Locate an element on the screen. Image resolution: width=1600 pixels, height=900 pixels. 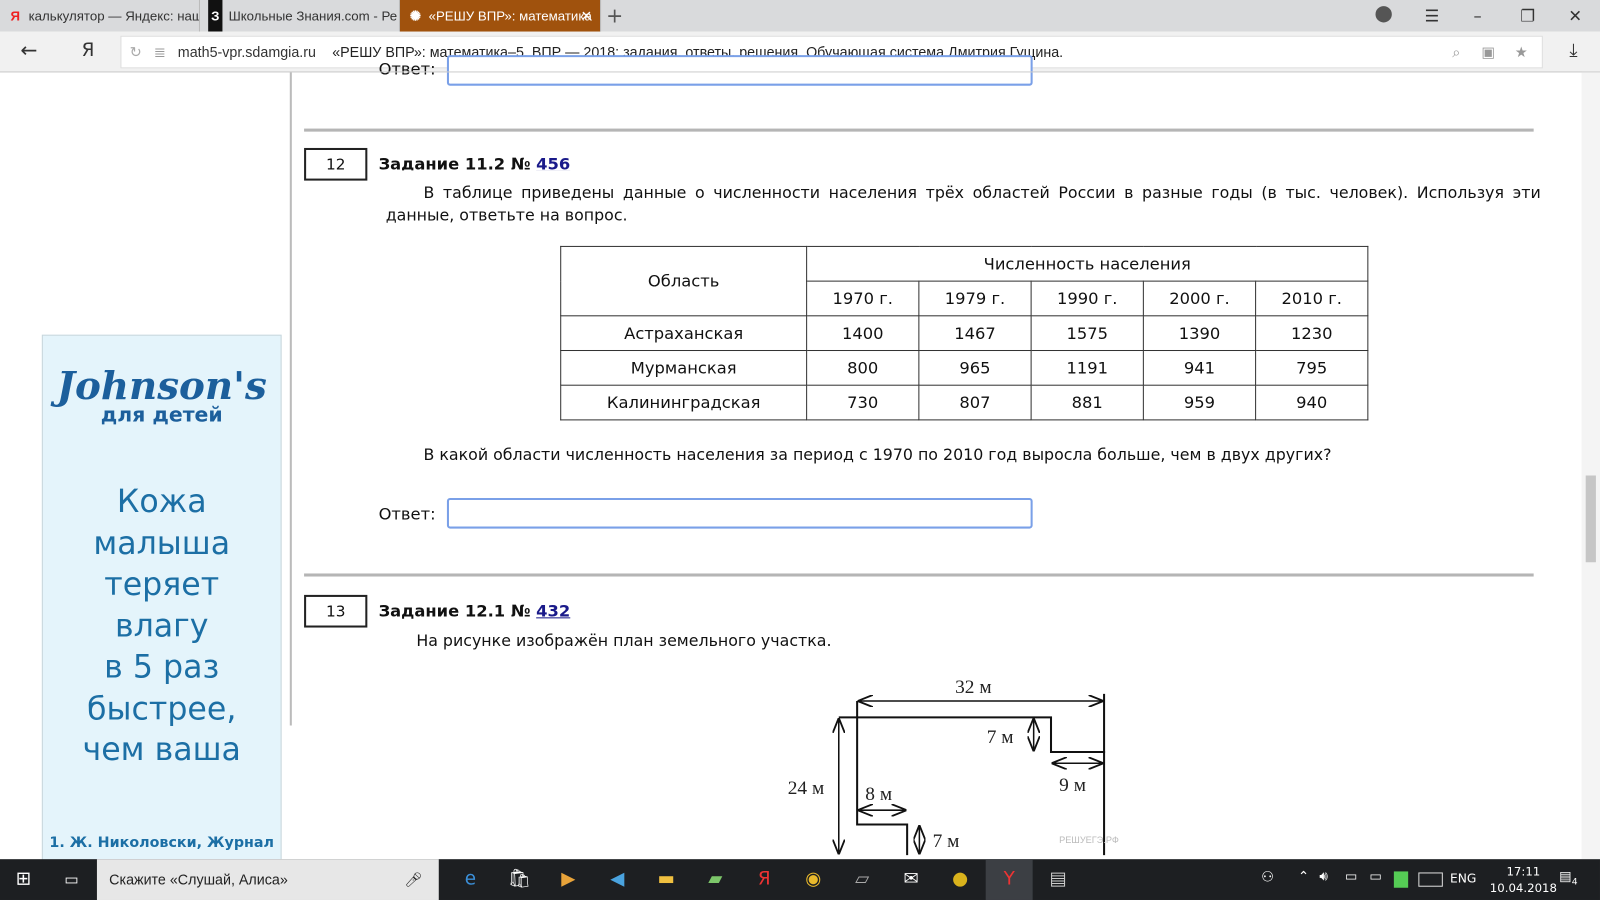
dim-7-bottom: 7 м is located at coordinates (946, 841).